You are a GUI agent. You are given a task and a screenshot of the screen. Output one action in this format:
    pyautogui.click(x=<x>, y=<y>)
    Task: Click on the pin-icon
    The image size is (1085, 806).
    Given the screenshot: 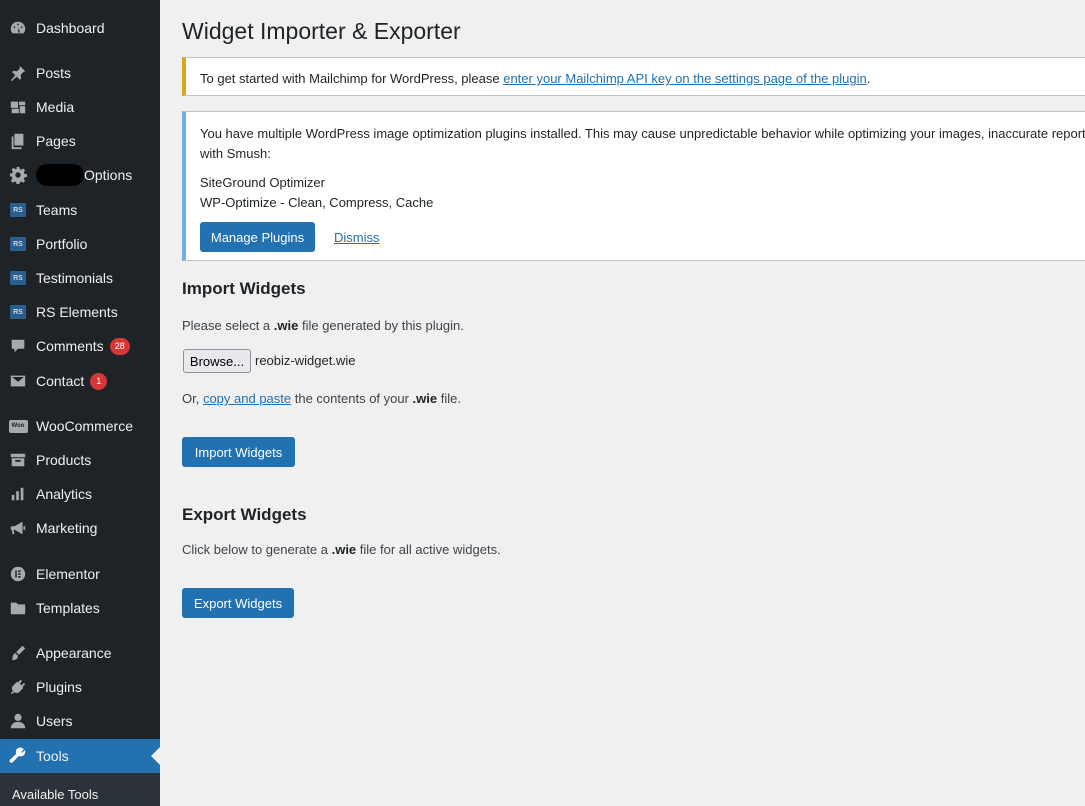 What is the action you would take?
    pyautogui.click(x=18, y=73)
    